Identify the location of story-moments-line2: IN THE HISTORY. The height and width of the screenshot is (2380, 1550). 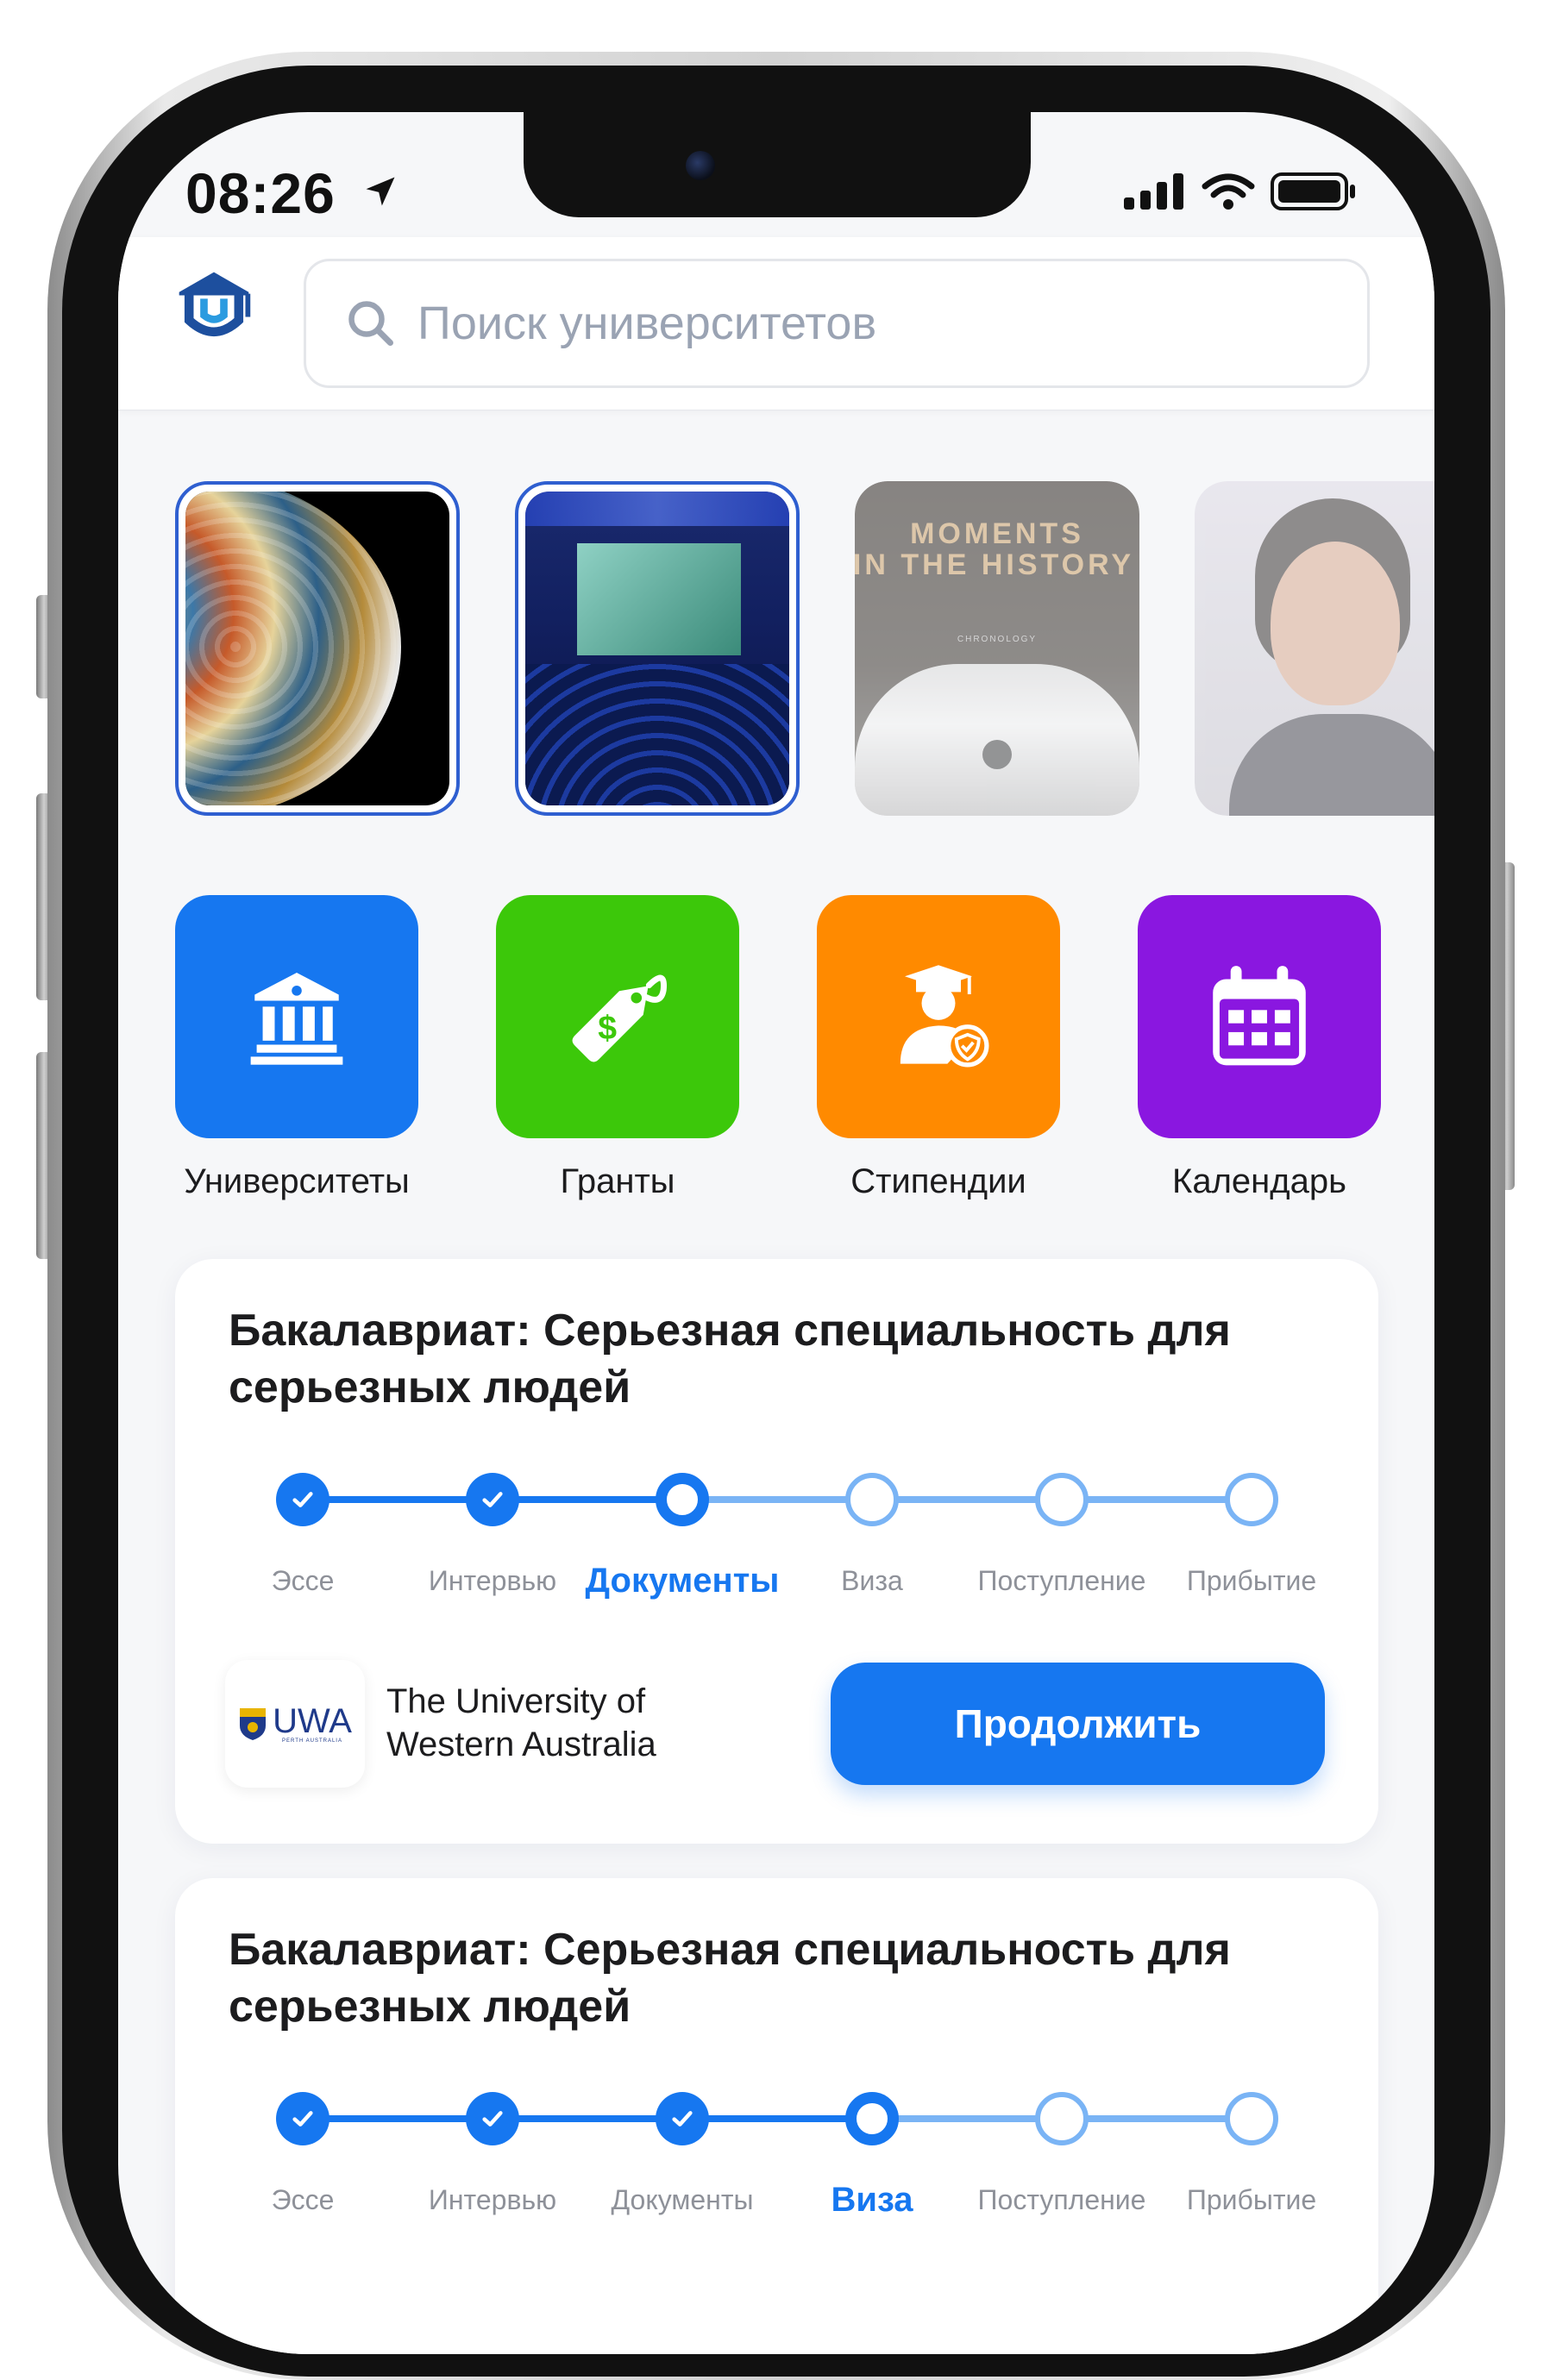
(995, 565).